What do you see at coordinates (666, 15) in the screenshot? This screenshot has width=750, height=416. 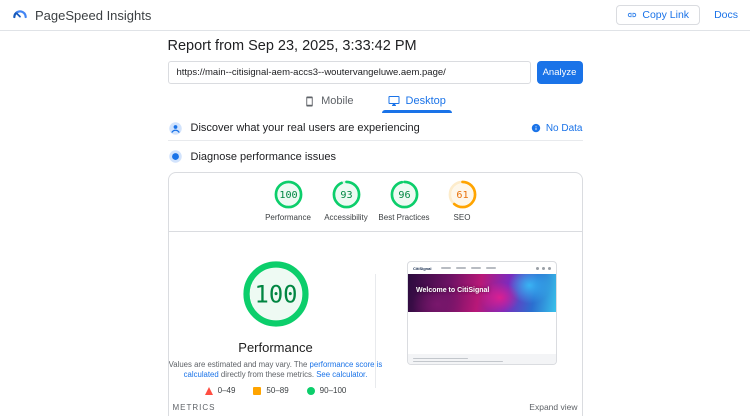 I see `copy-link-label: Copy Link` at bounding box center [666, 15].